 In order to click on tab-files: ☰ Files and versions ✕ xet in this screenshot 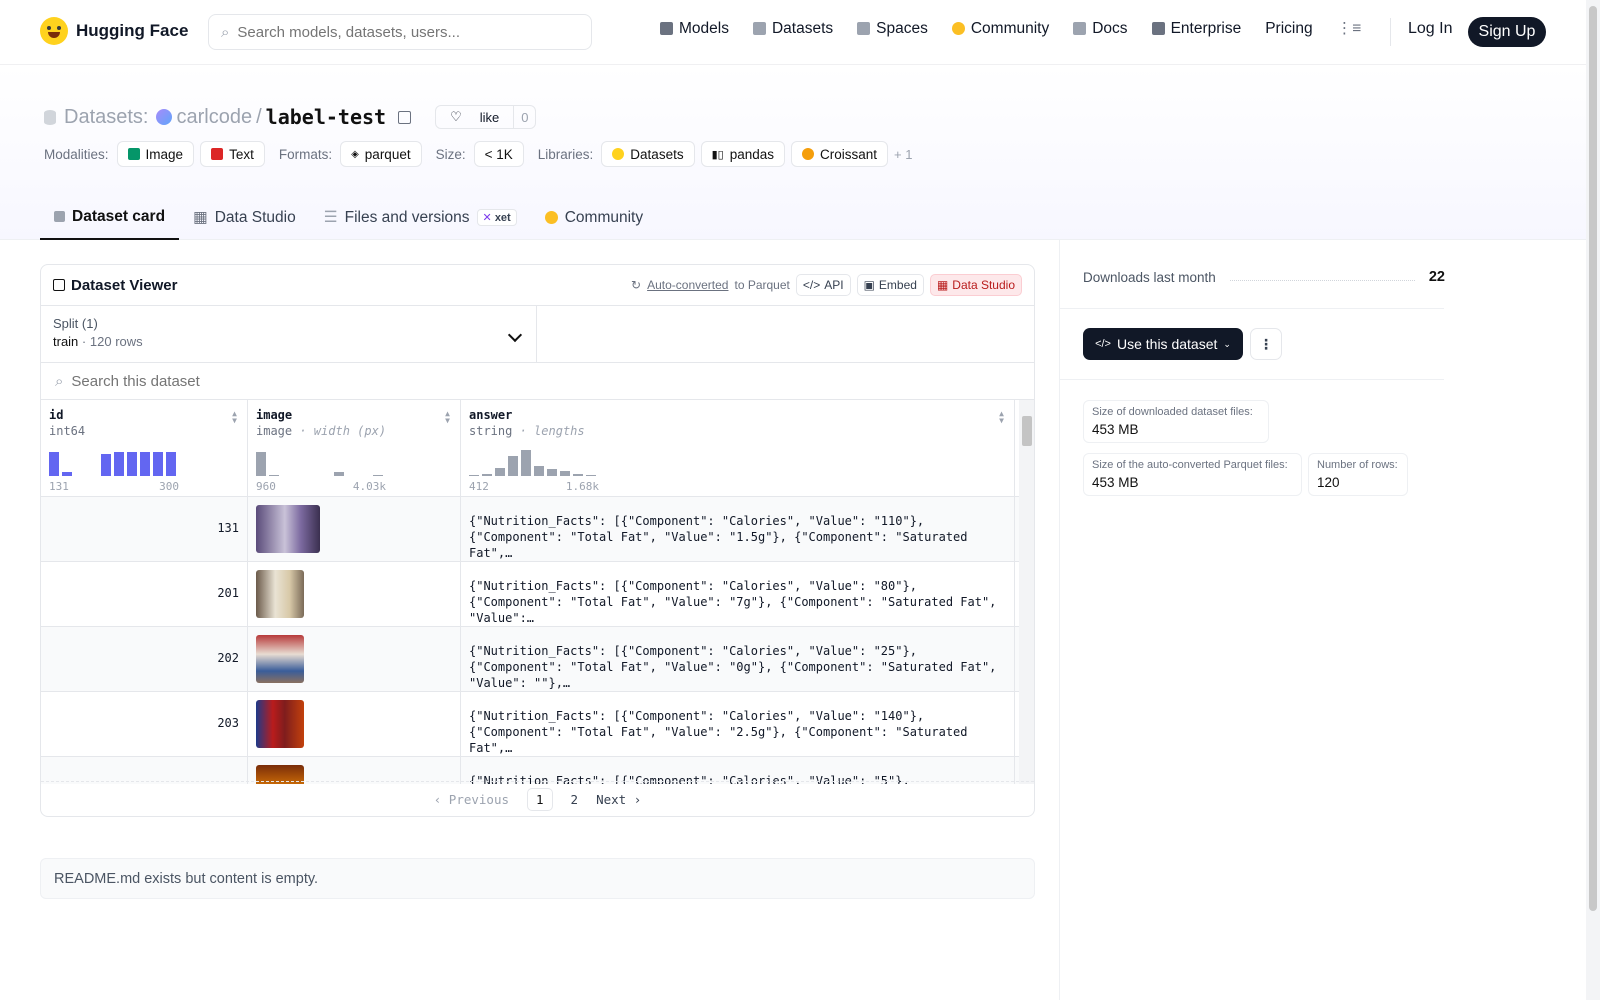, I will do `click(420, 217)`.